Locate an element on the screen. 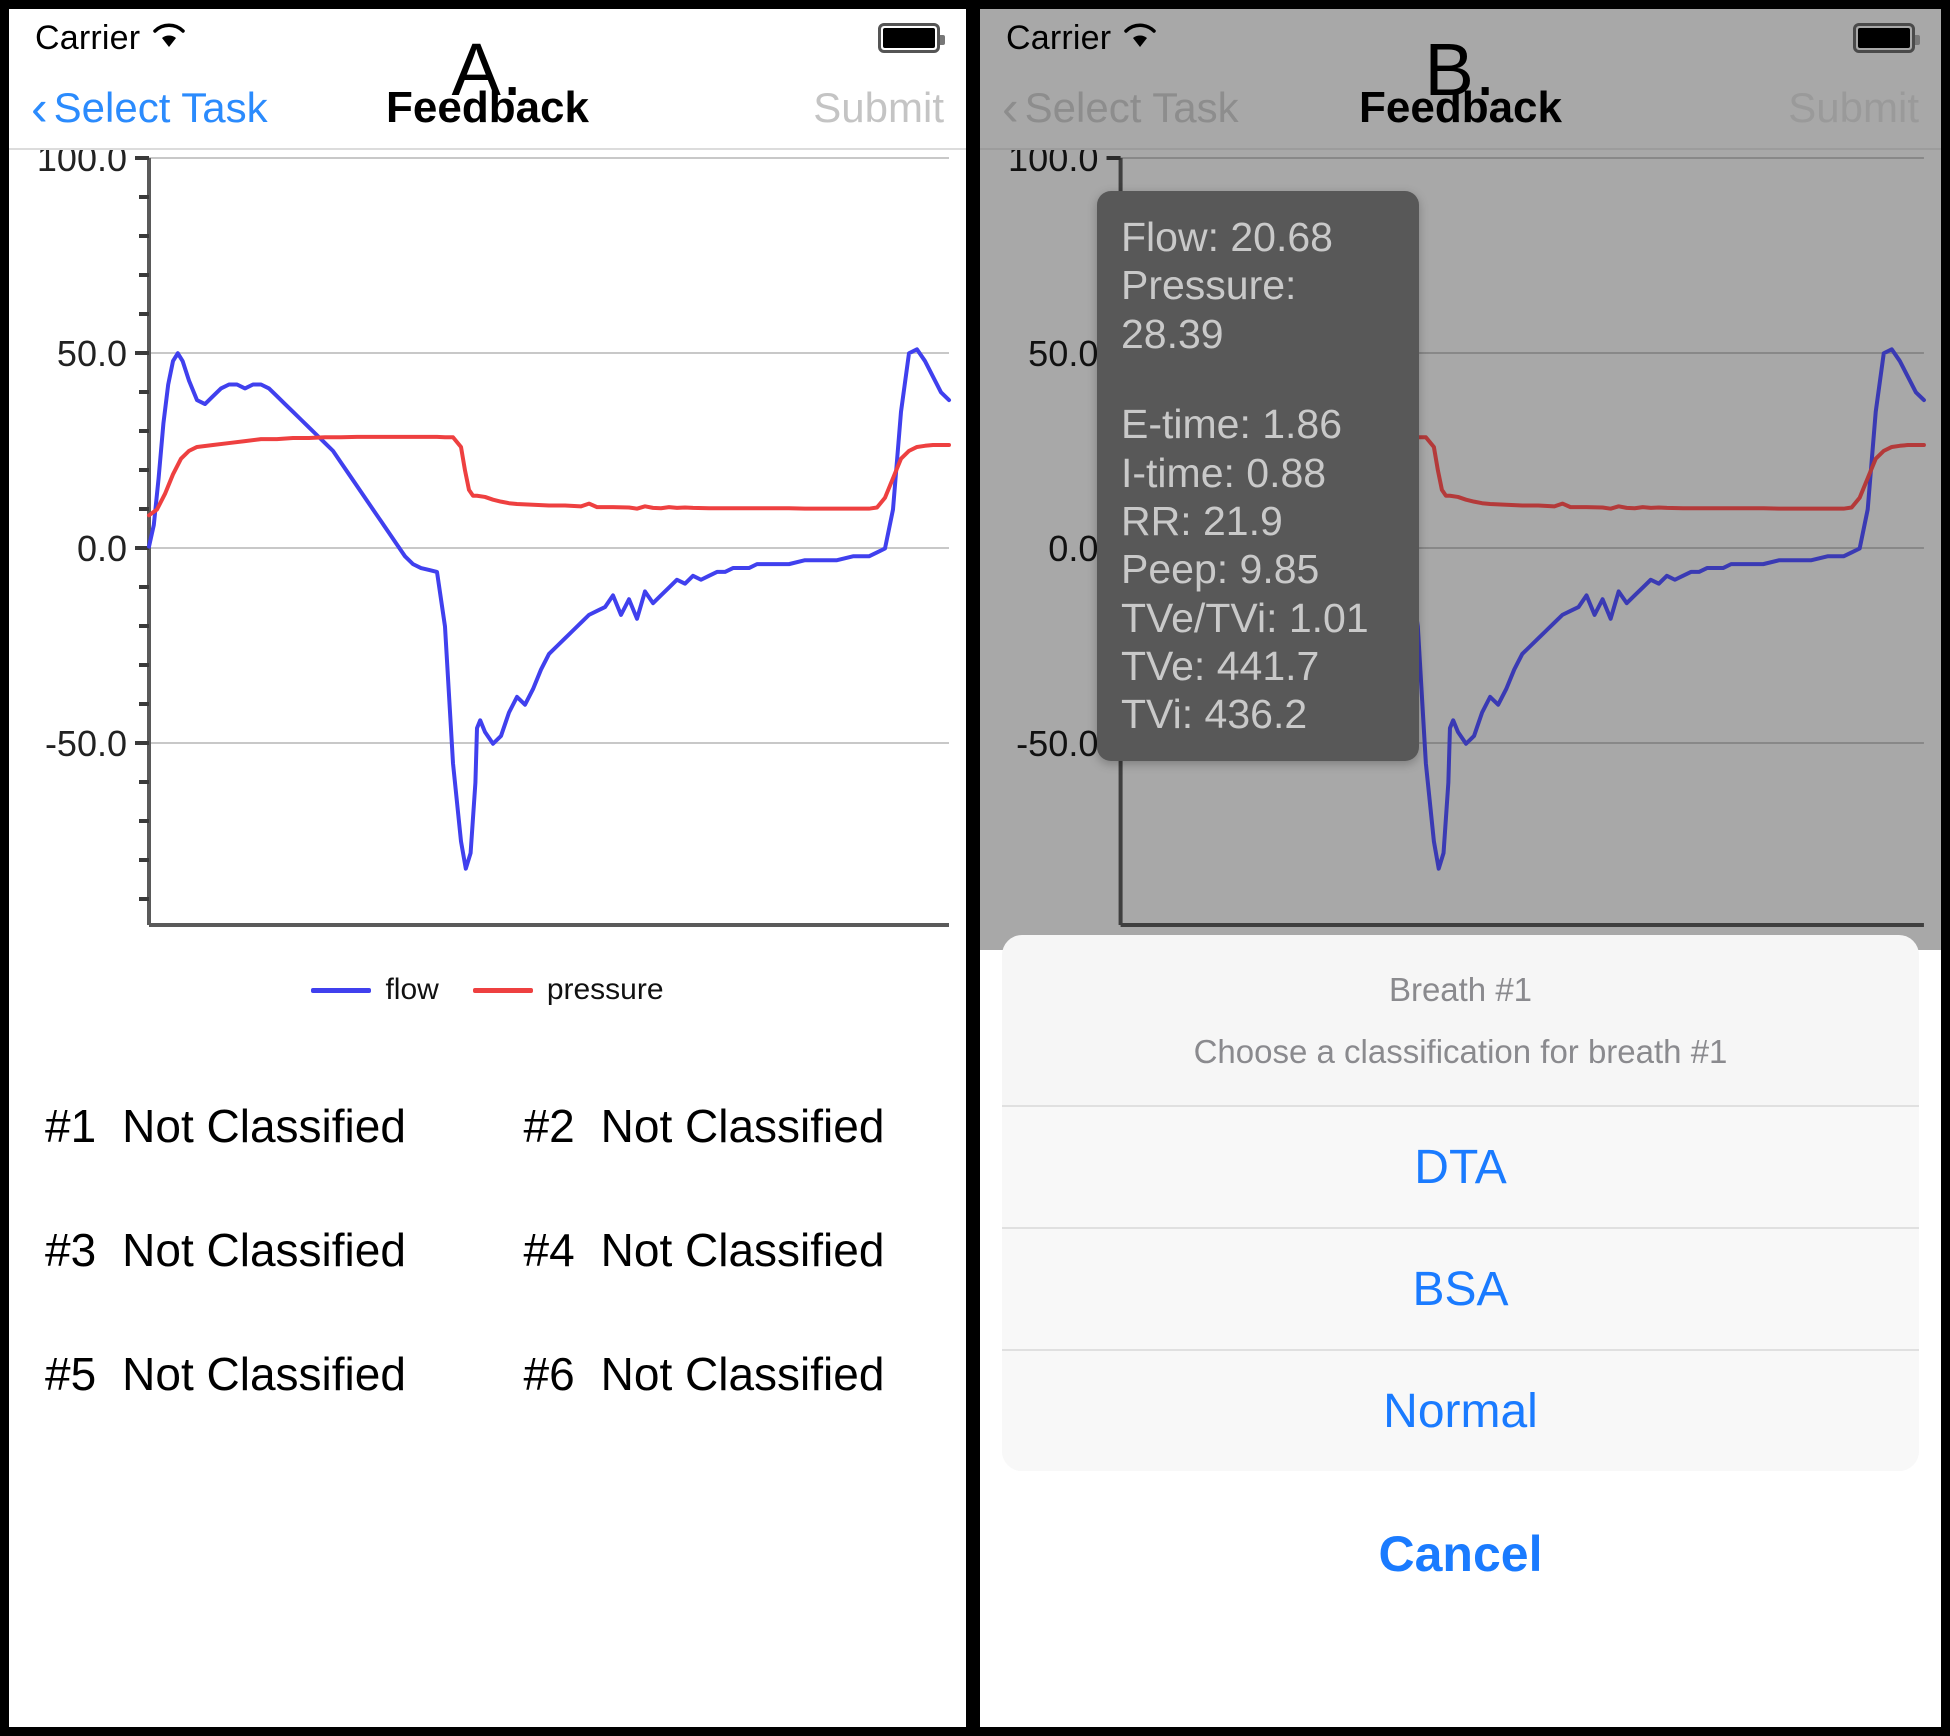 The image size is (1950, 1736). breath-number: #6 is located at coordinates (549, 1374).